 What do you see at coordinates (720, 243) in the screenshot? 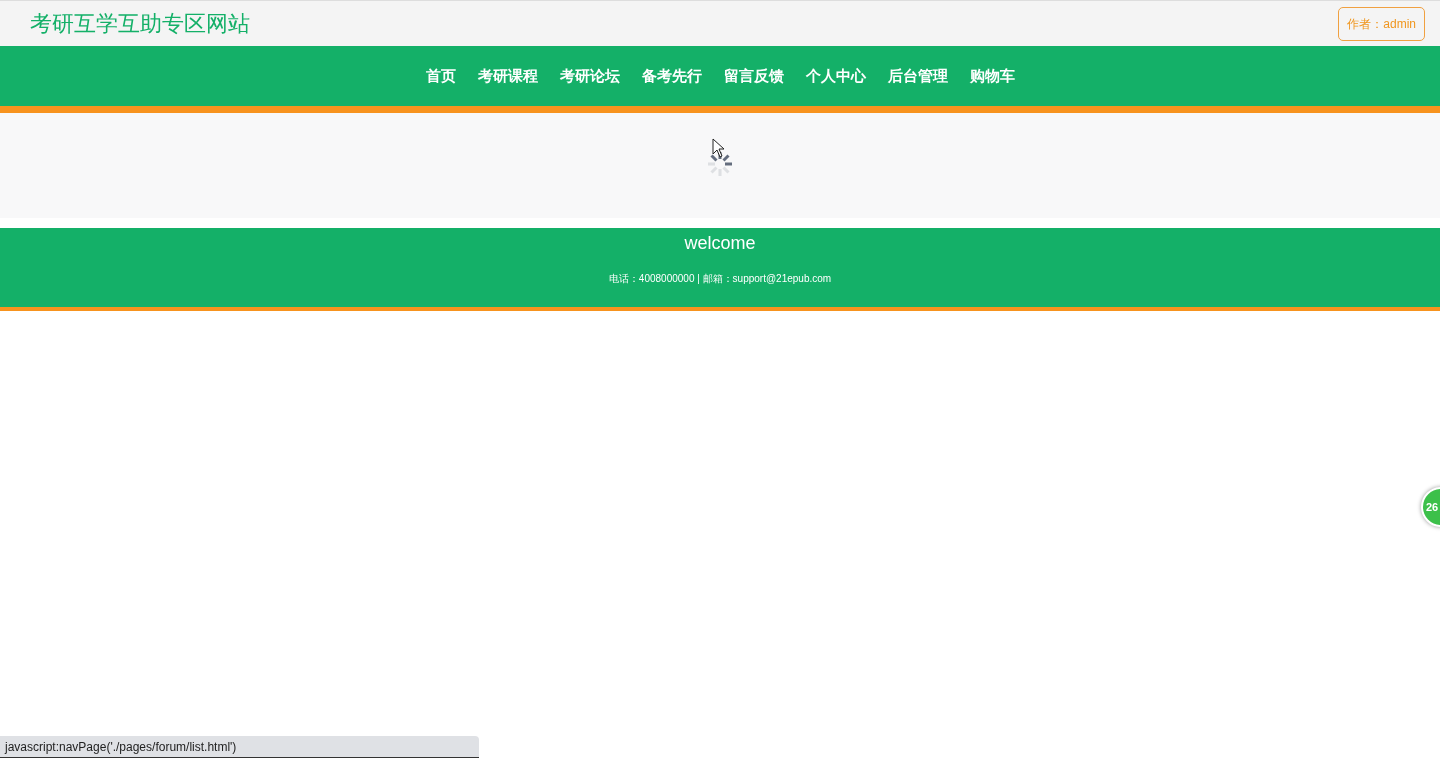
I see `footer-title: welcome` at bounding box center [720, 243].